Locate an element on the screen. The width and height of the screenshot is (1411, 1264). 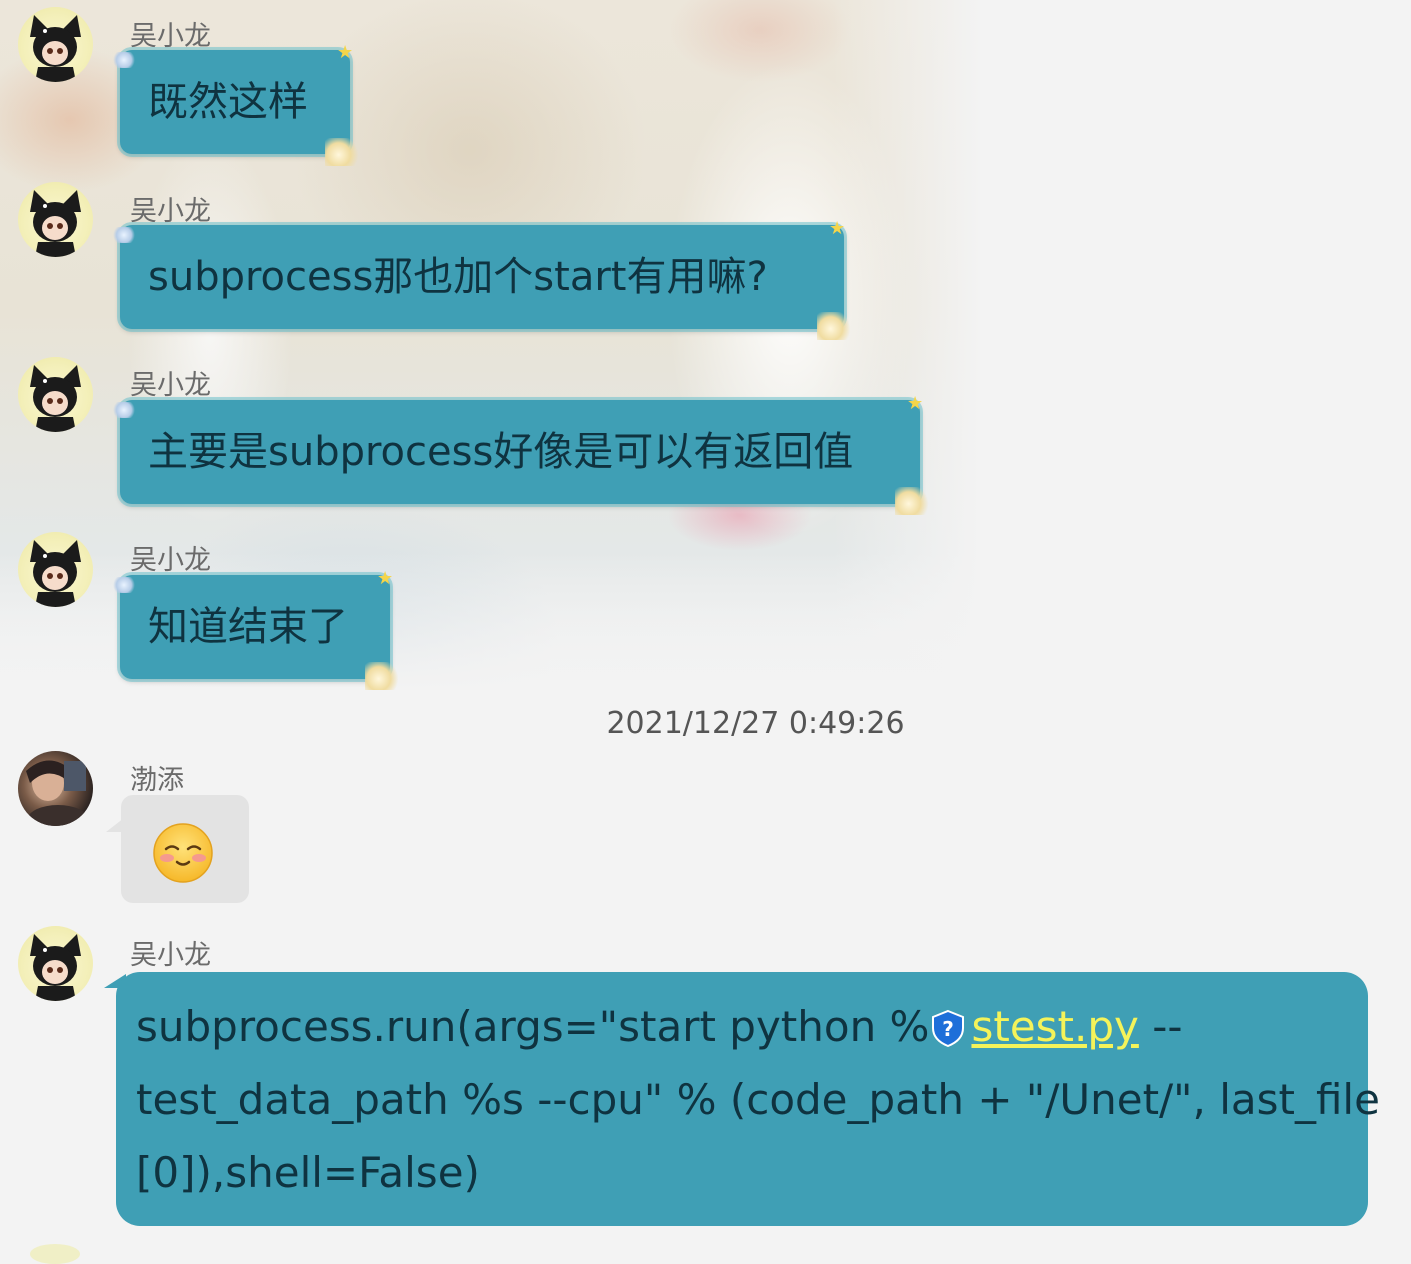
shield-question-icon: ? is located at coordinates (948, 1028).